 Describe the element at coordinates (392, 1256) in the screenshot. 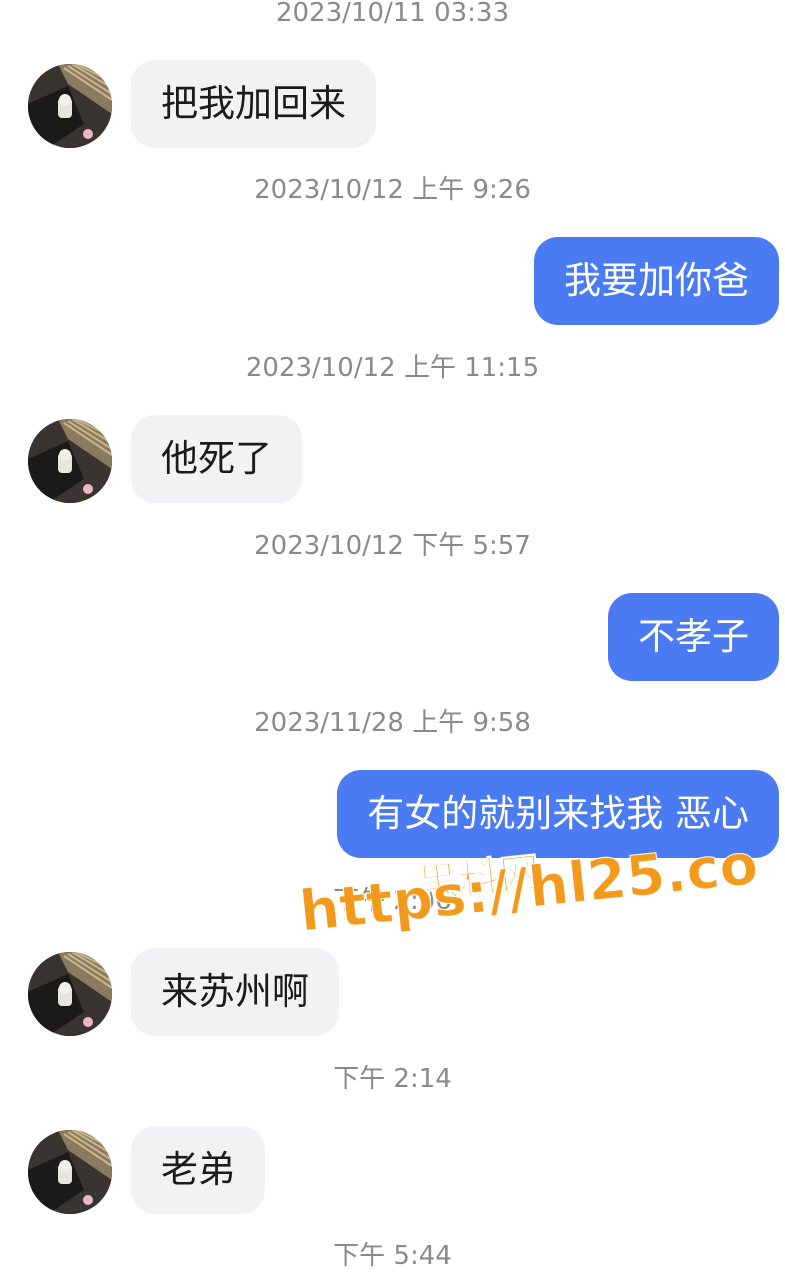

I see `timestamp: 下午 5:44` at that location.